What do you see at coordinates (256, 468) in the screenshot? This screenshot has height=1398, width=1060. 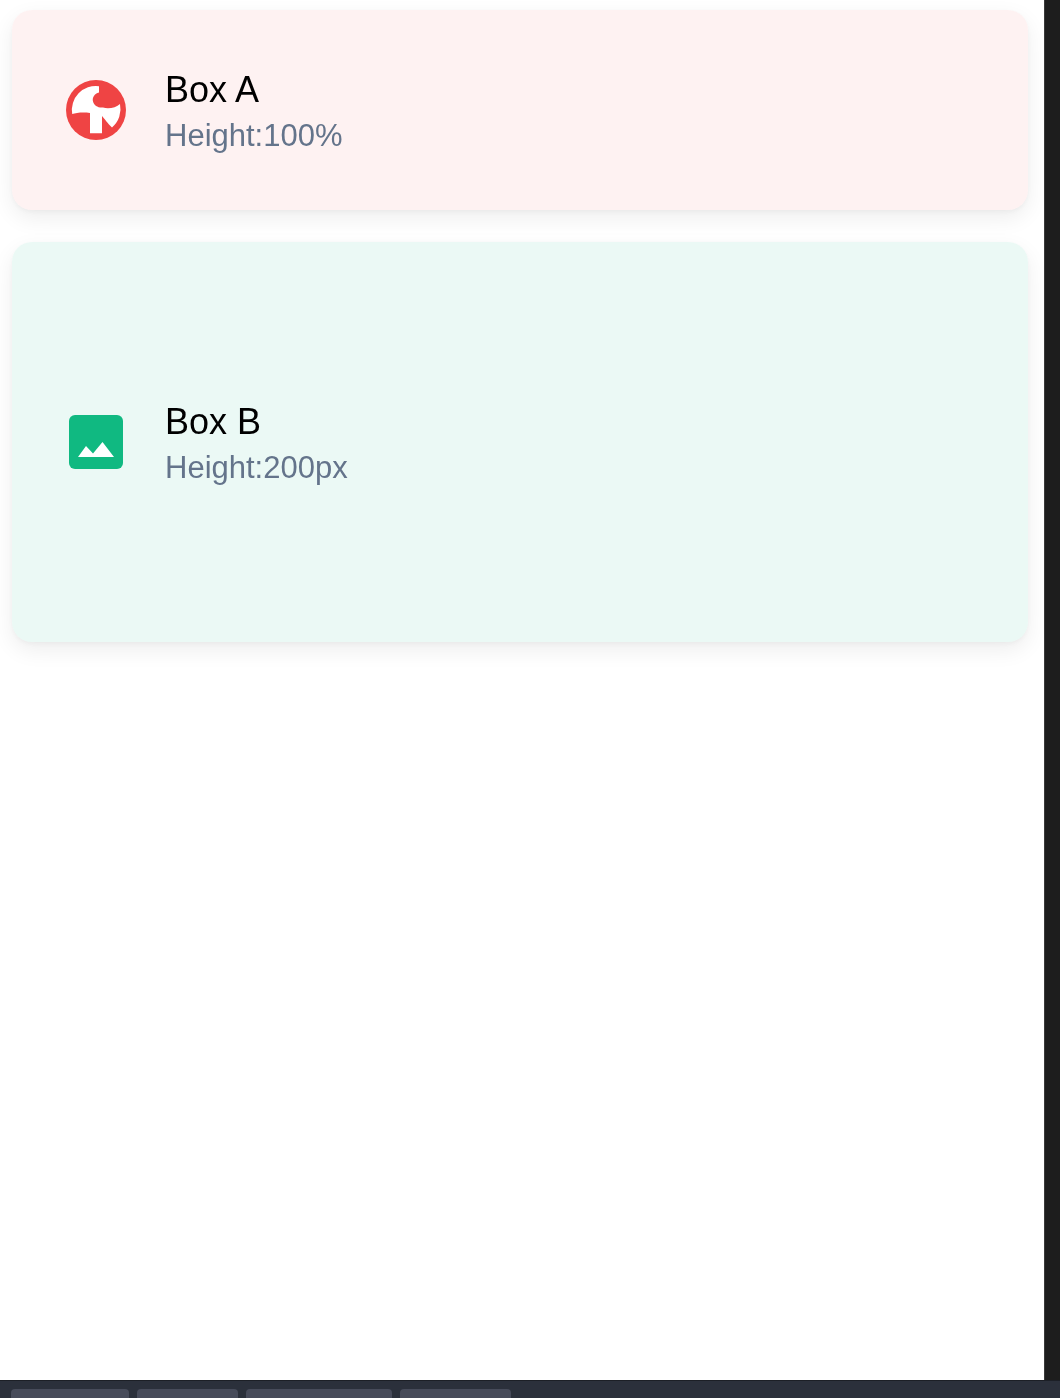 I see `card-subtitle: Height:200px` at bounding box center [256, 468].